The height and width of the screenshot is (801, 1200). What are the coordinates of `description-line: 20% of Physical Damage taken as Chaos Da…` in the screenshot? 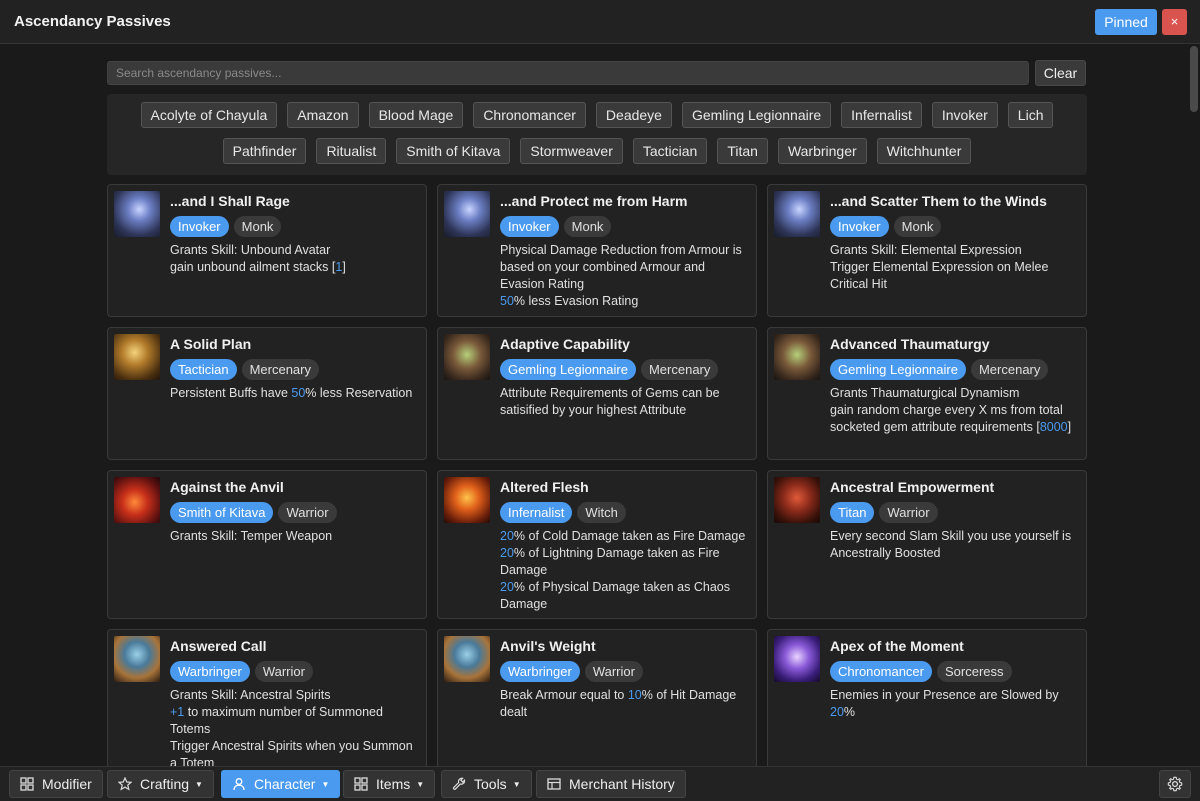 It's located at (626, 596).